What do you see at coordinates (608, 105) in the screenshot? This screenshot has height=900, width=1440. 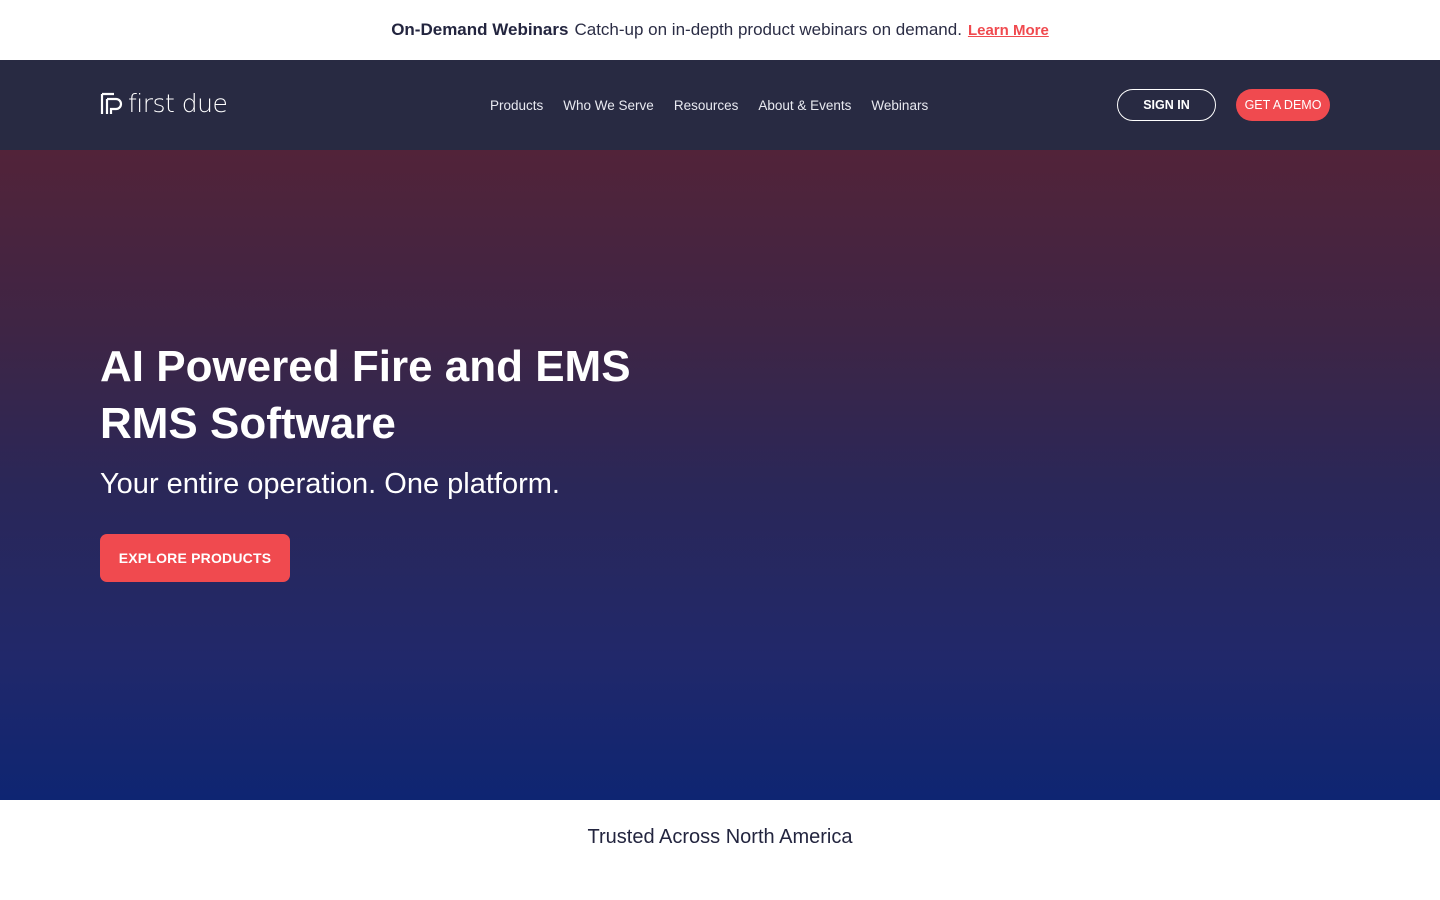 I see `nav-item-who-we-serve: Who We Serve` at bounding box center [608, 105].